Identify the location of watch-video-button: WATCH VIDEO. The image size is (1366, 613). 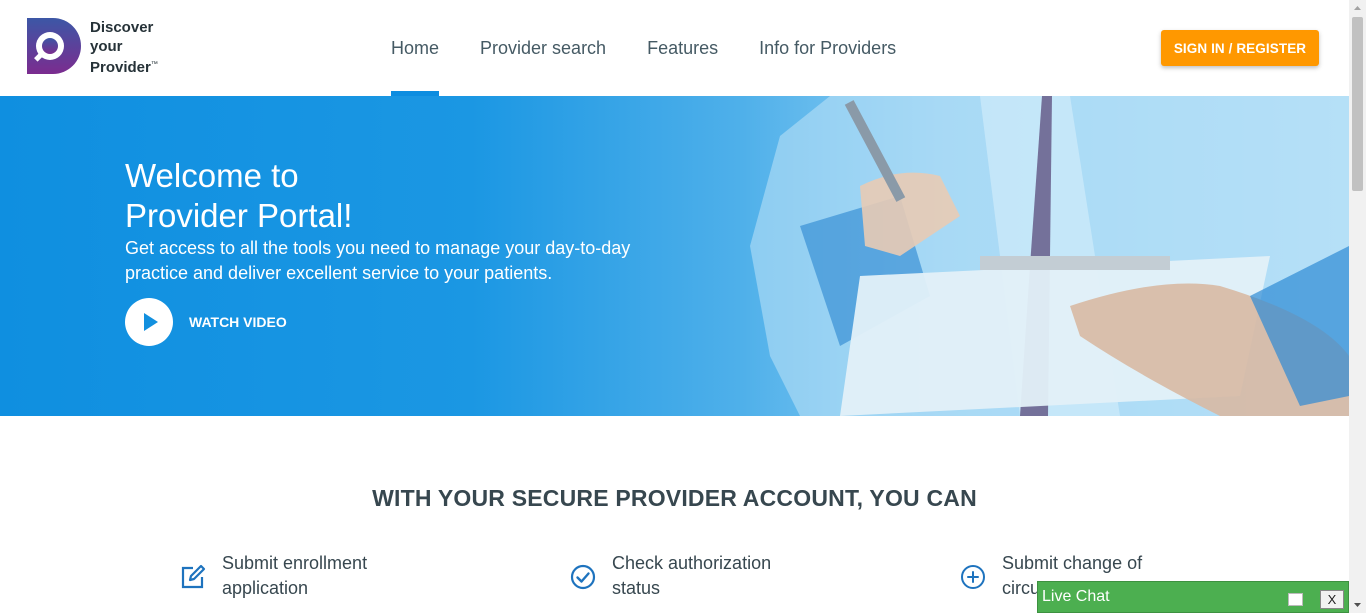
(206, 322).